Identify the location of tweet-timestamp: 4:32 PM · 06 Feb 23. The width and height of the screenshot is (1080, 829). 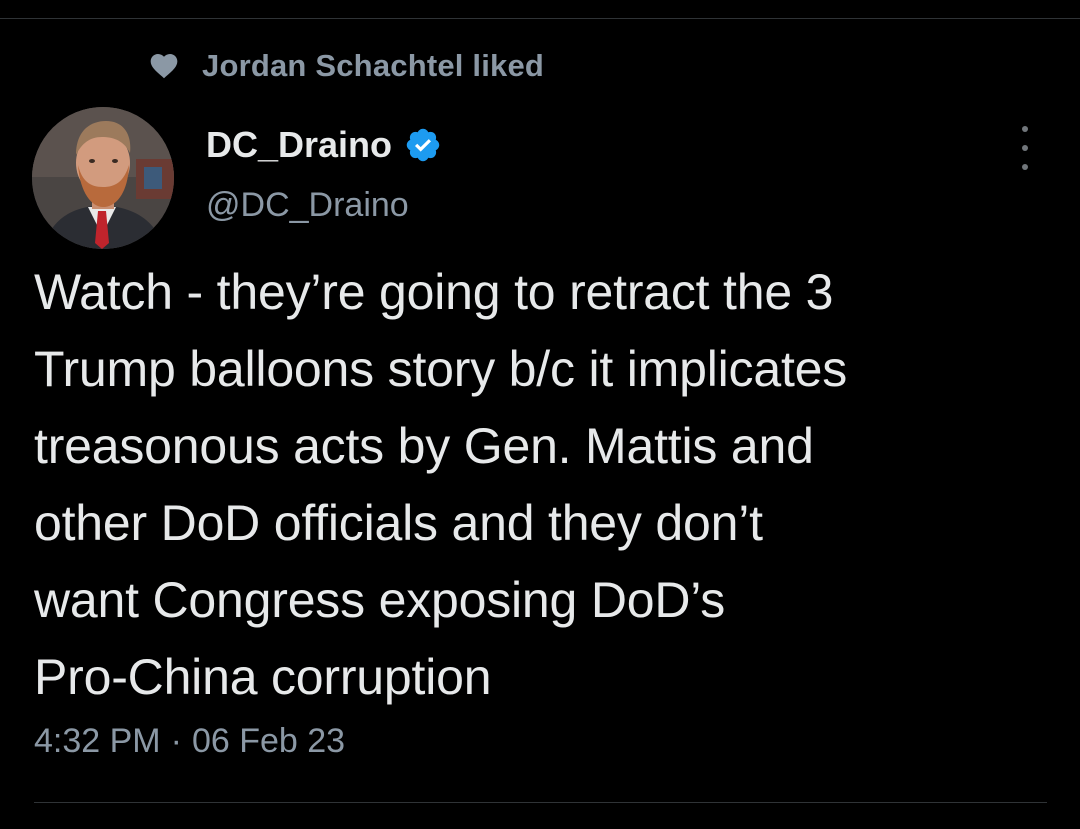
(189, 741).